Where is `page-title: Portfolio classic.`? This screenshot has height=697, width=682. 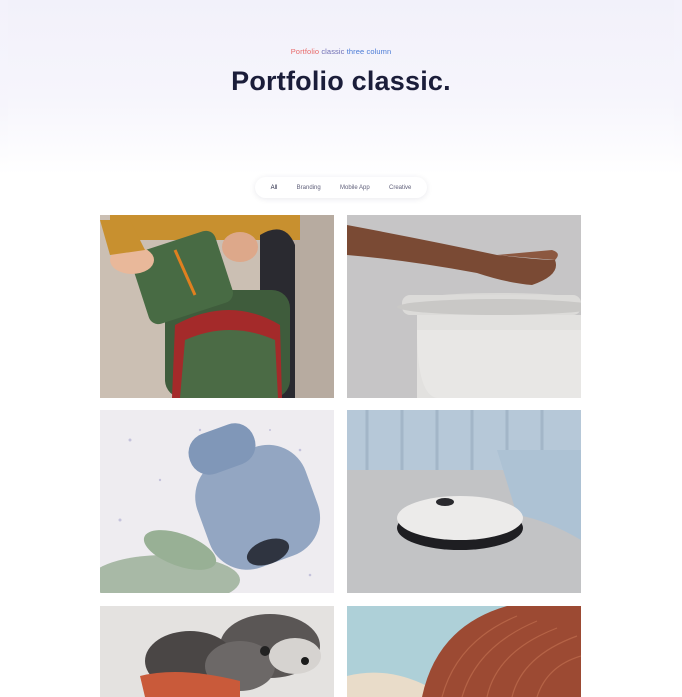 page-title: Portfolio classic. is located at coordinates (341, 81).